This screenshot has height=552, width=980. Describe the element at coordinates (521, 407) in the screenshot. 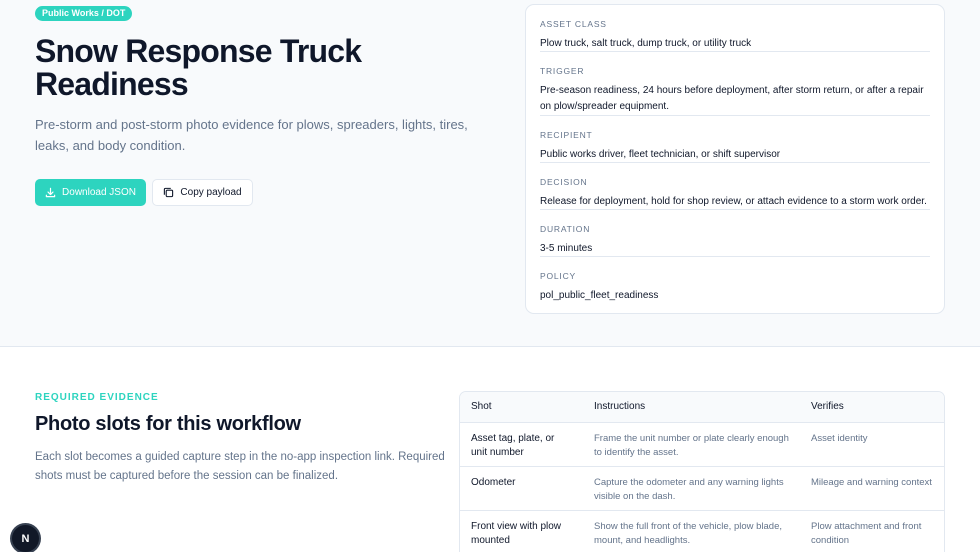

I see `column-header-shot: Shot` at that location.